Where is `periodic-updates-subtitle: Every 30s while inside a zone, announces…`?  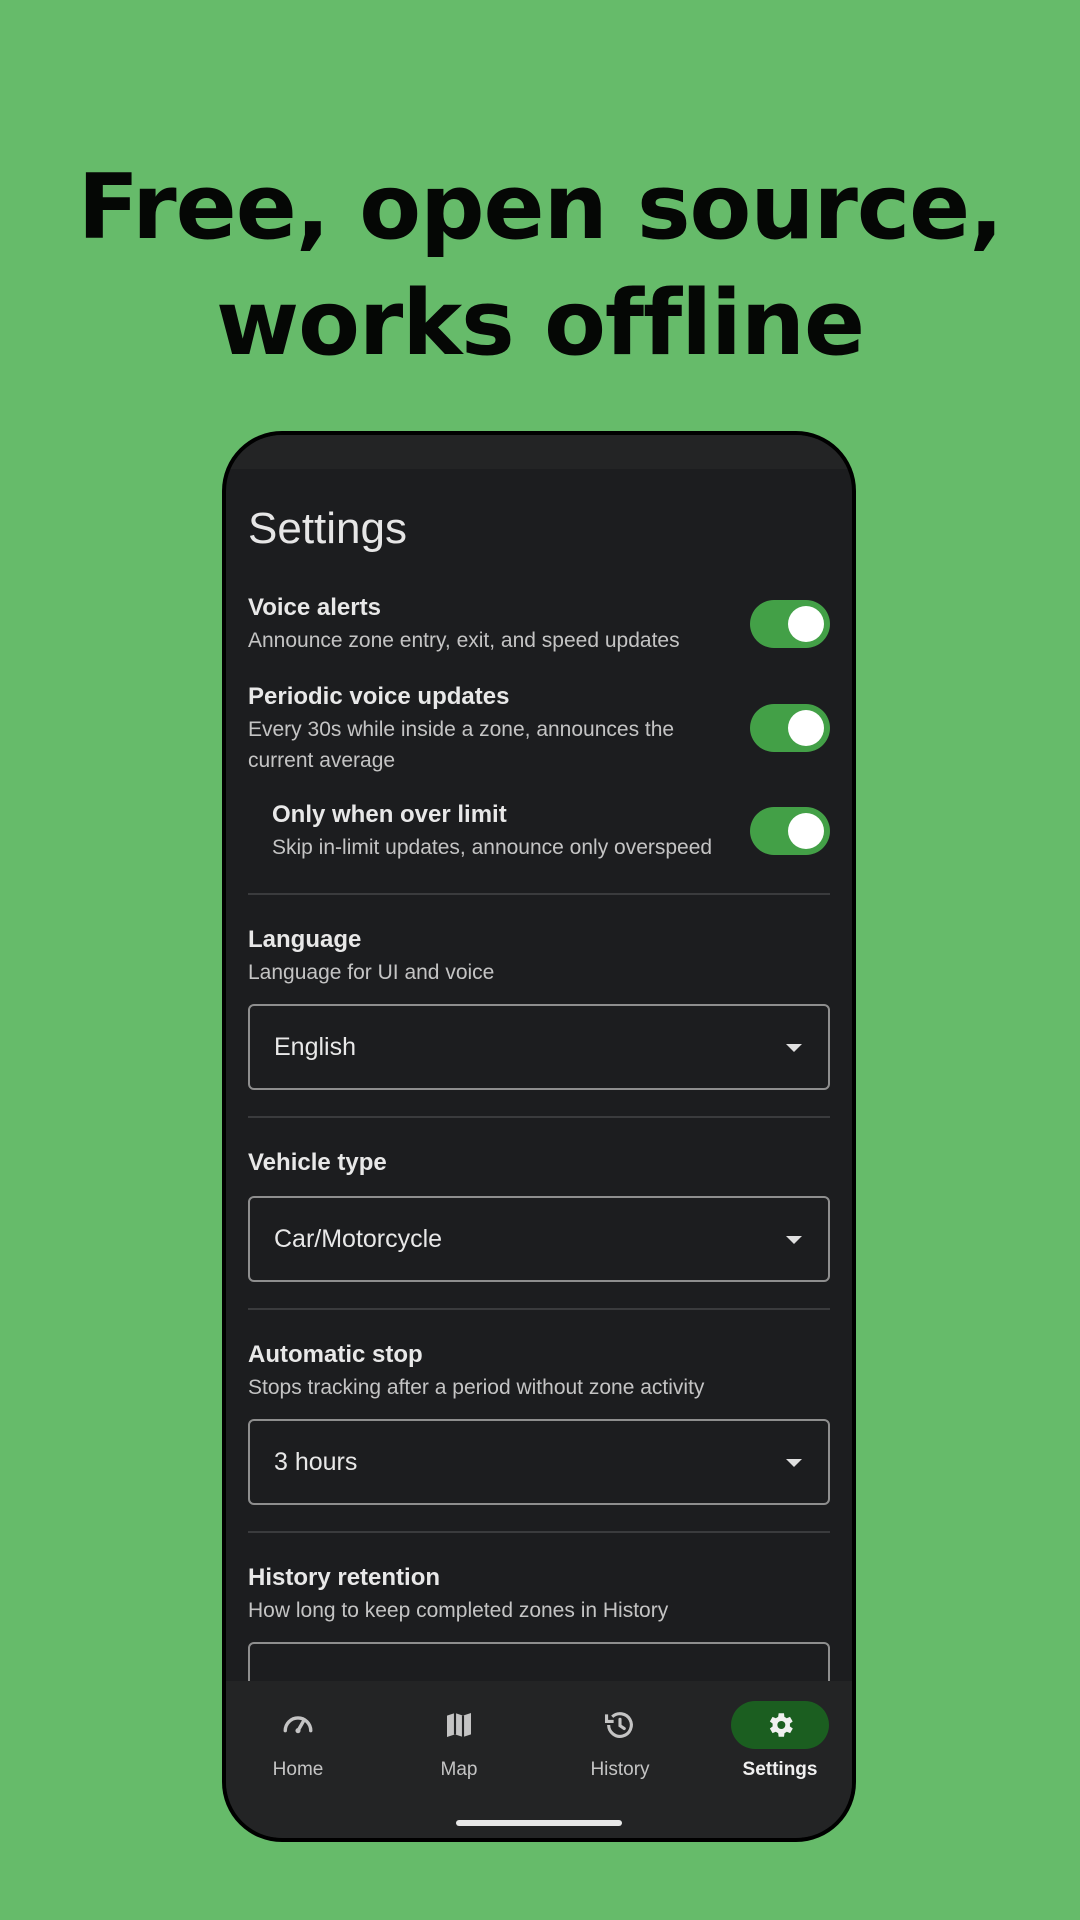 periodic-updates-subtitle: Every 30s while inside a zone, announces… is located at coordinates (461, 745).